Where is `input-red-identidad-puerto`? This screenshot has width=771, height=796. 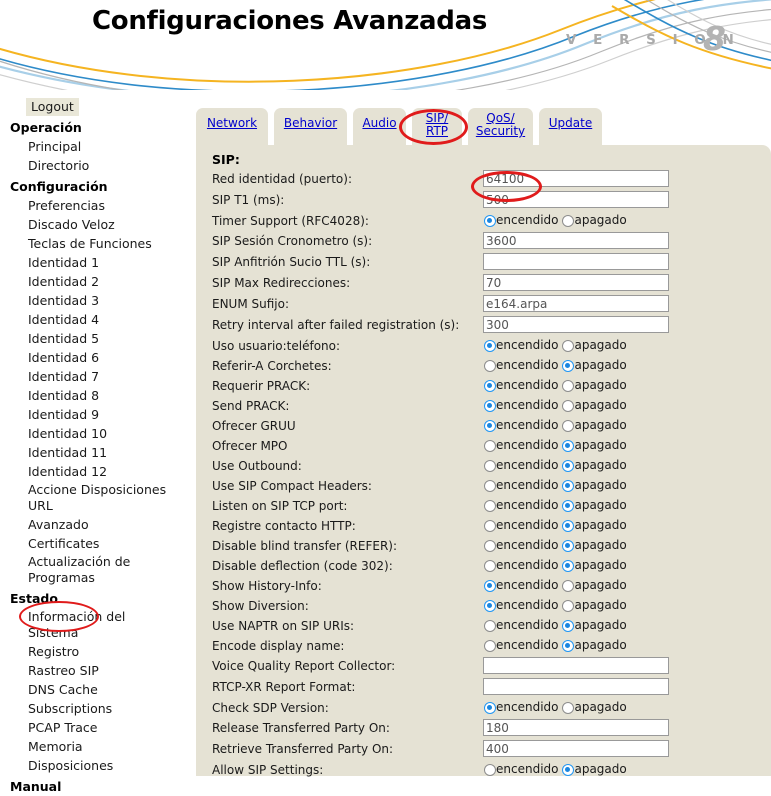 input-red-identidad-puerto is located at coordinates (576, 178).